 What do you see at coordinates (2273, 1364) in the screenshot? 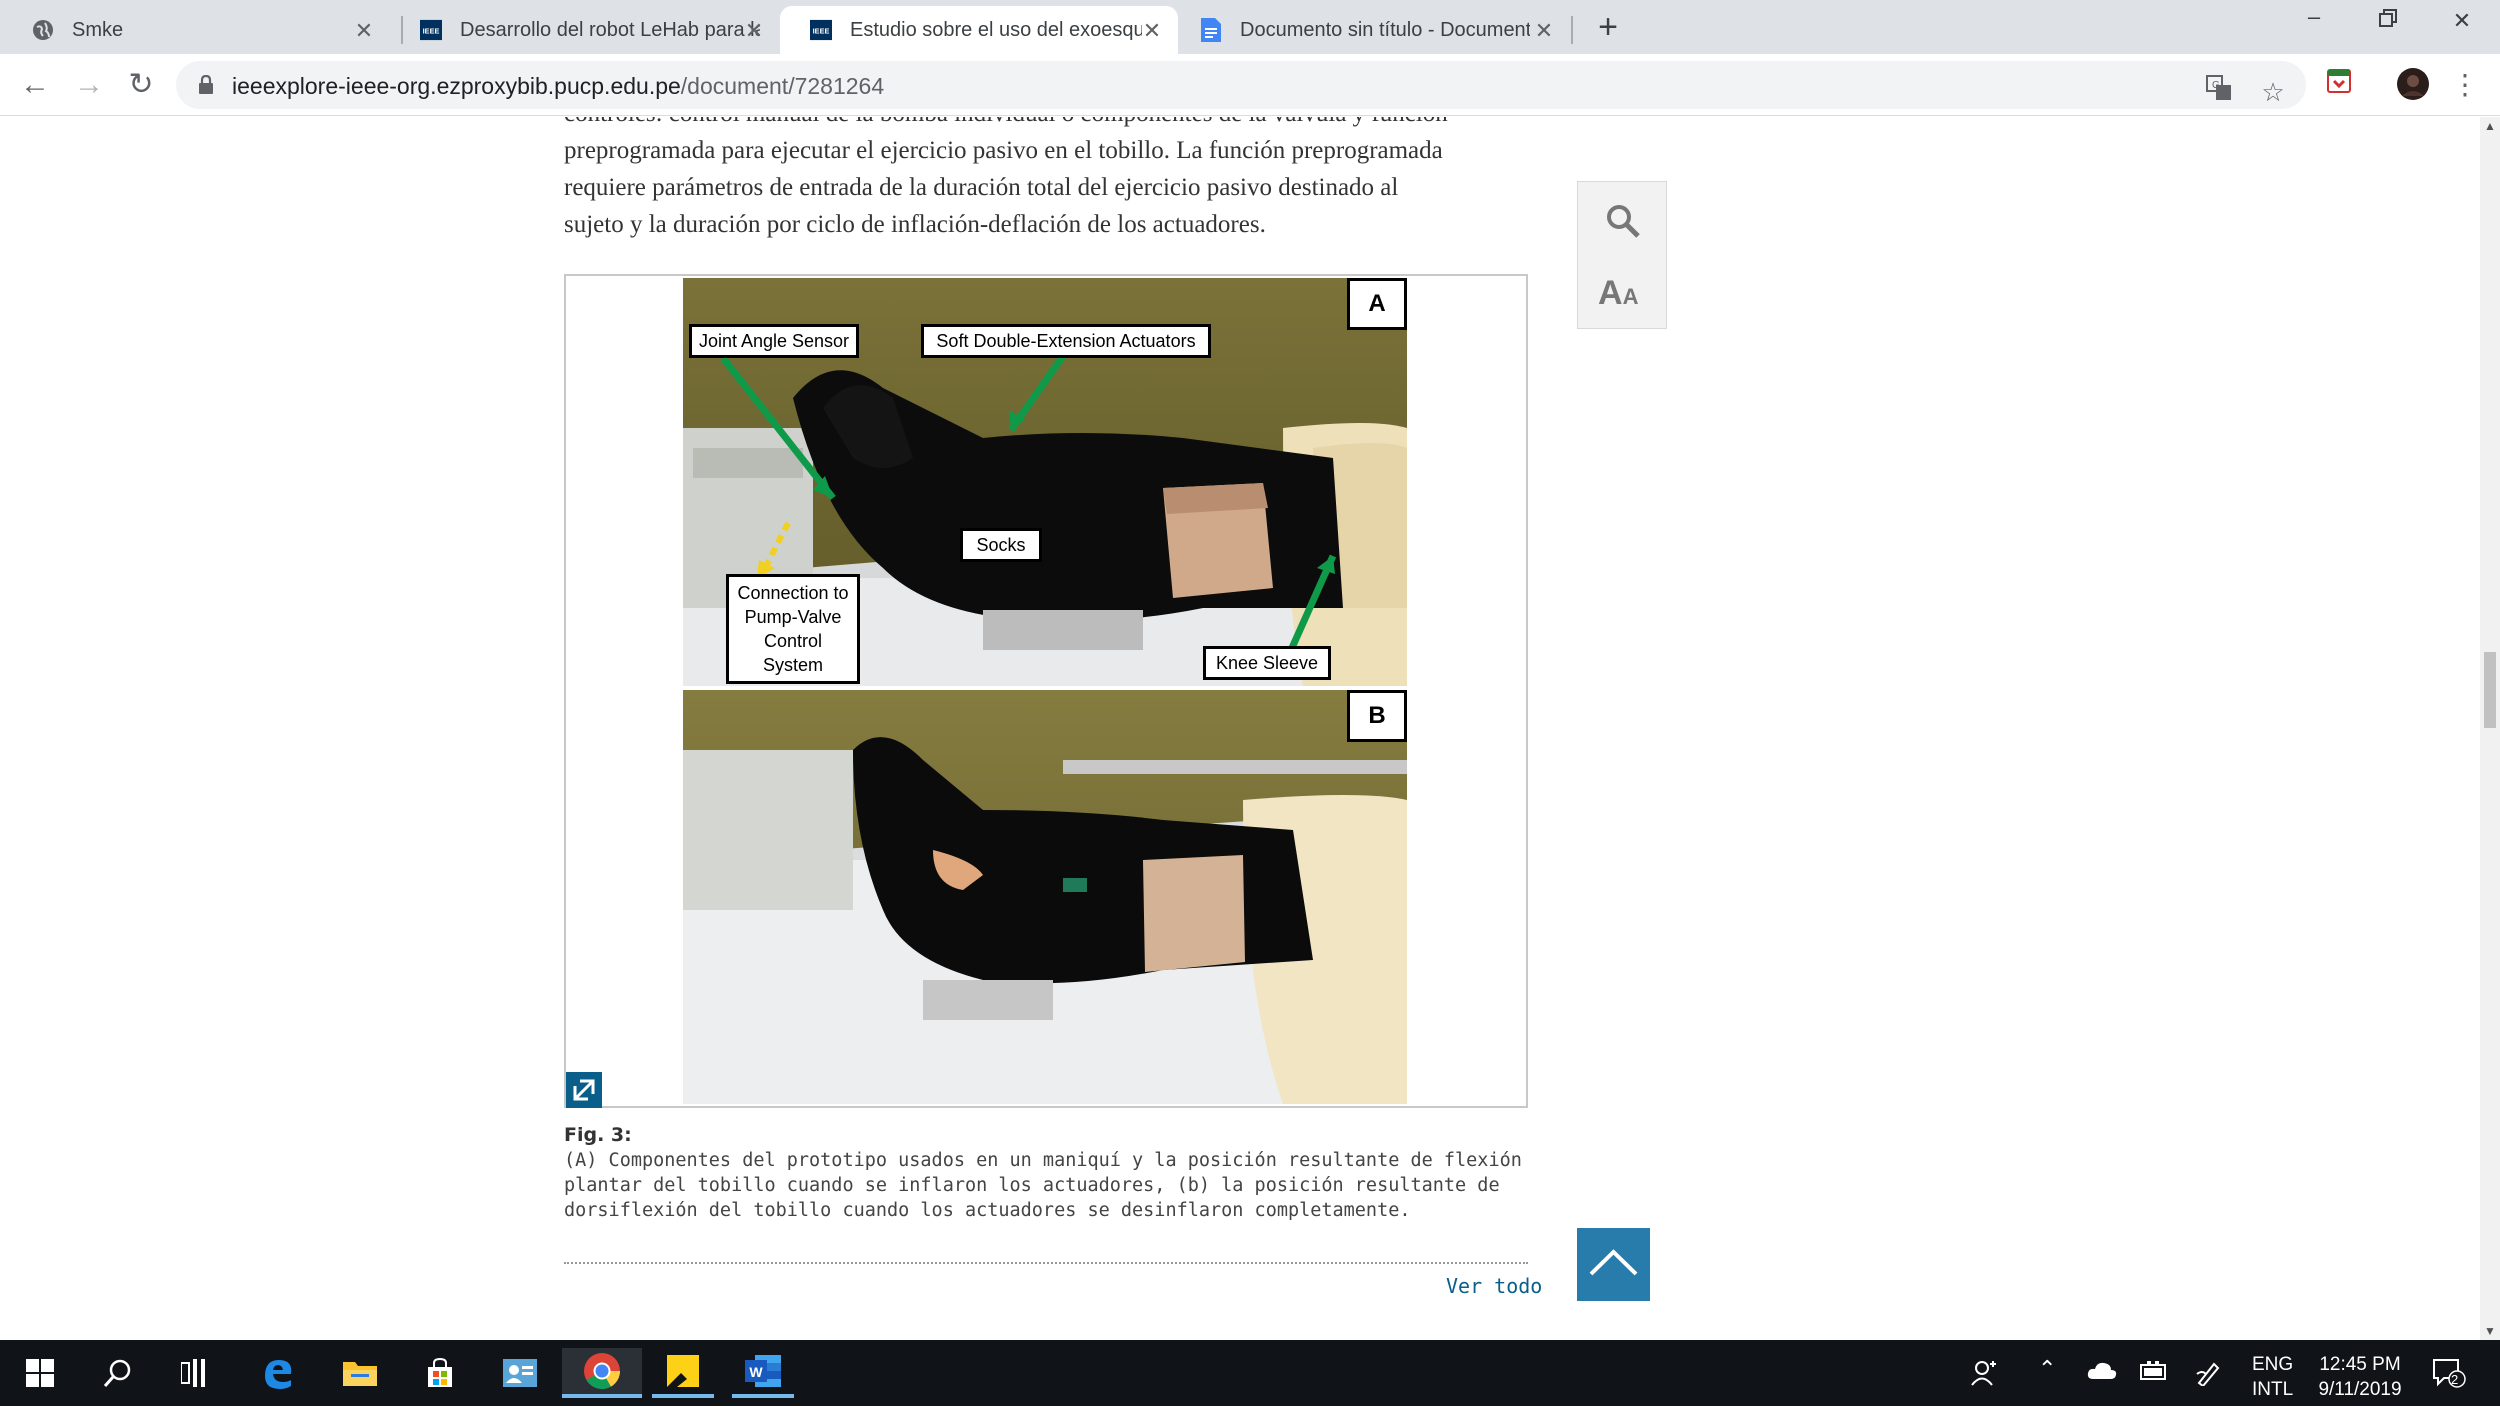
I see `language-code: ENG` at bounding box center [2273, 1364].